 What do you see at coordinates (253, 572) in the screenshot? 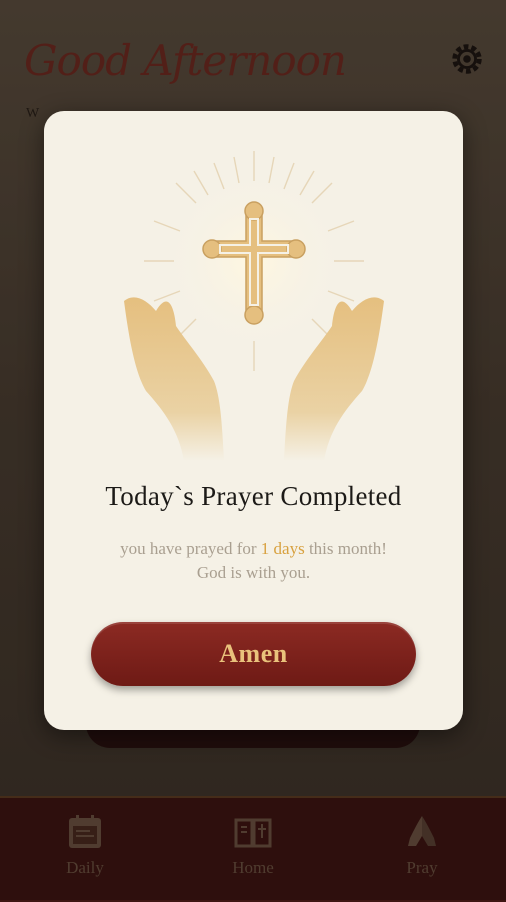
I see `message-line-2: God is with you.` at bounding box center [253, 572].